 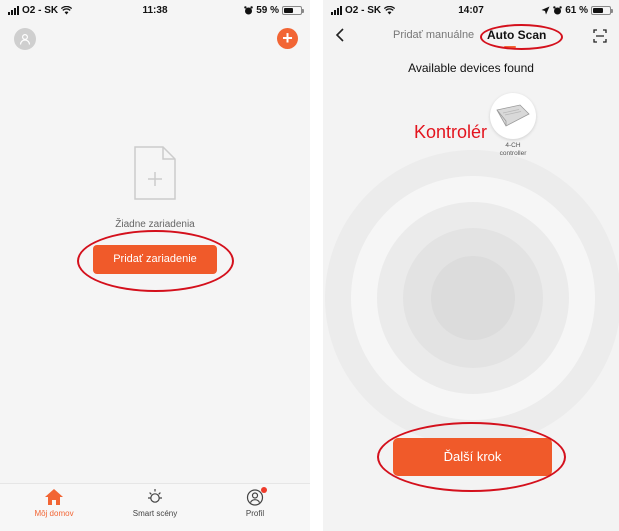 I want to click on tab-my-home: Môj domov, so click(x=54, y=507).